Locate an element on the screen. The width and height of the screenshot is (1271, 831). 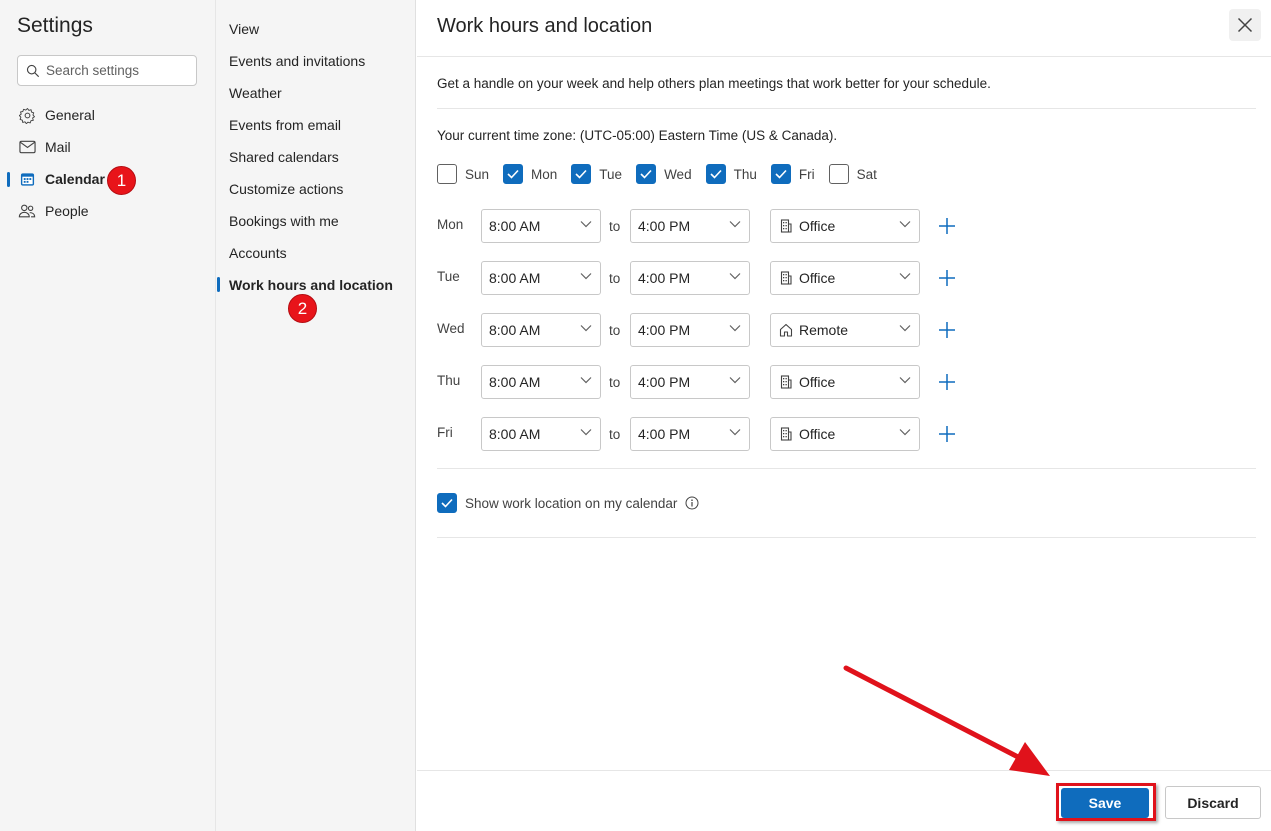
gear-icon is located at coordinates (27, 115).